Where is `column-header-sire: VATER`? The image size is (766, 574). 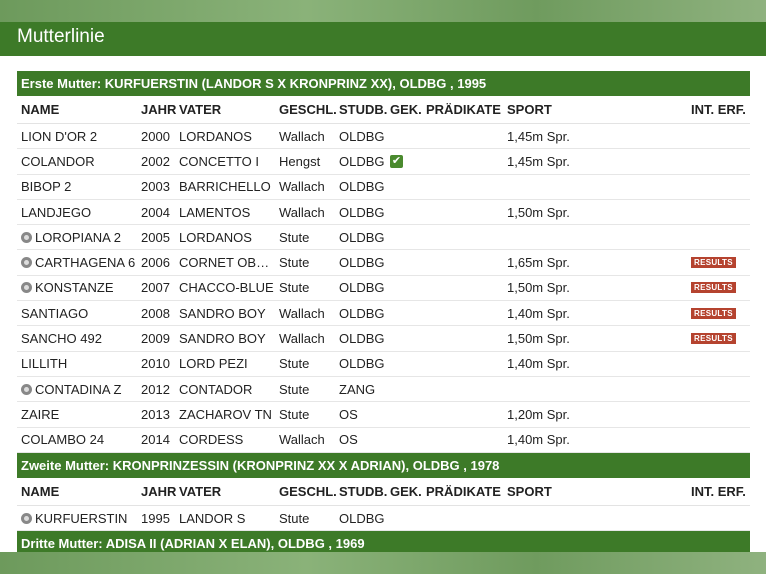 column-header-sire: VATER is located at coordinates (200, 491).